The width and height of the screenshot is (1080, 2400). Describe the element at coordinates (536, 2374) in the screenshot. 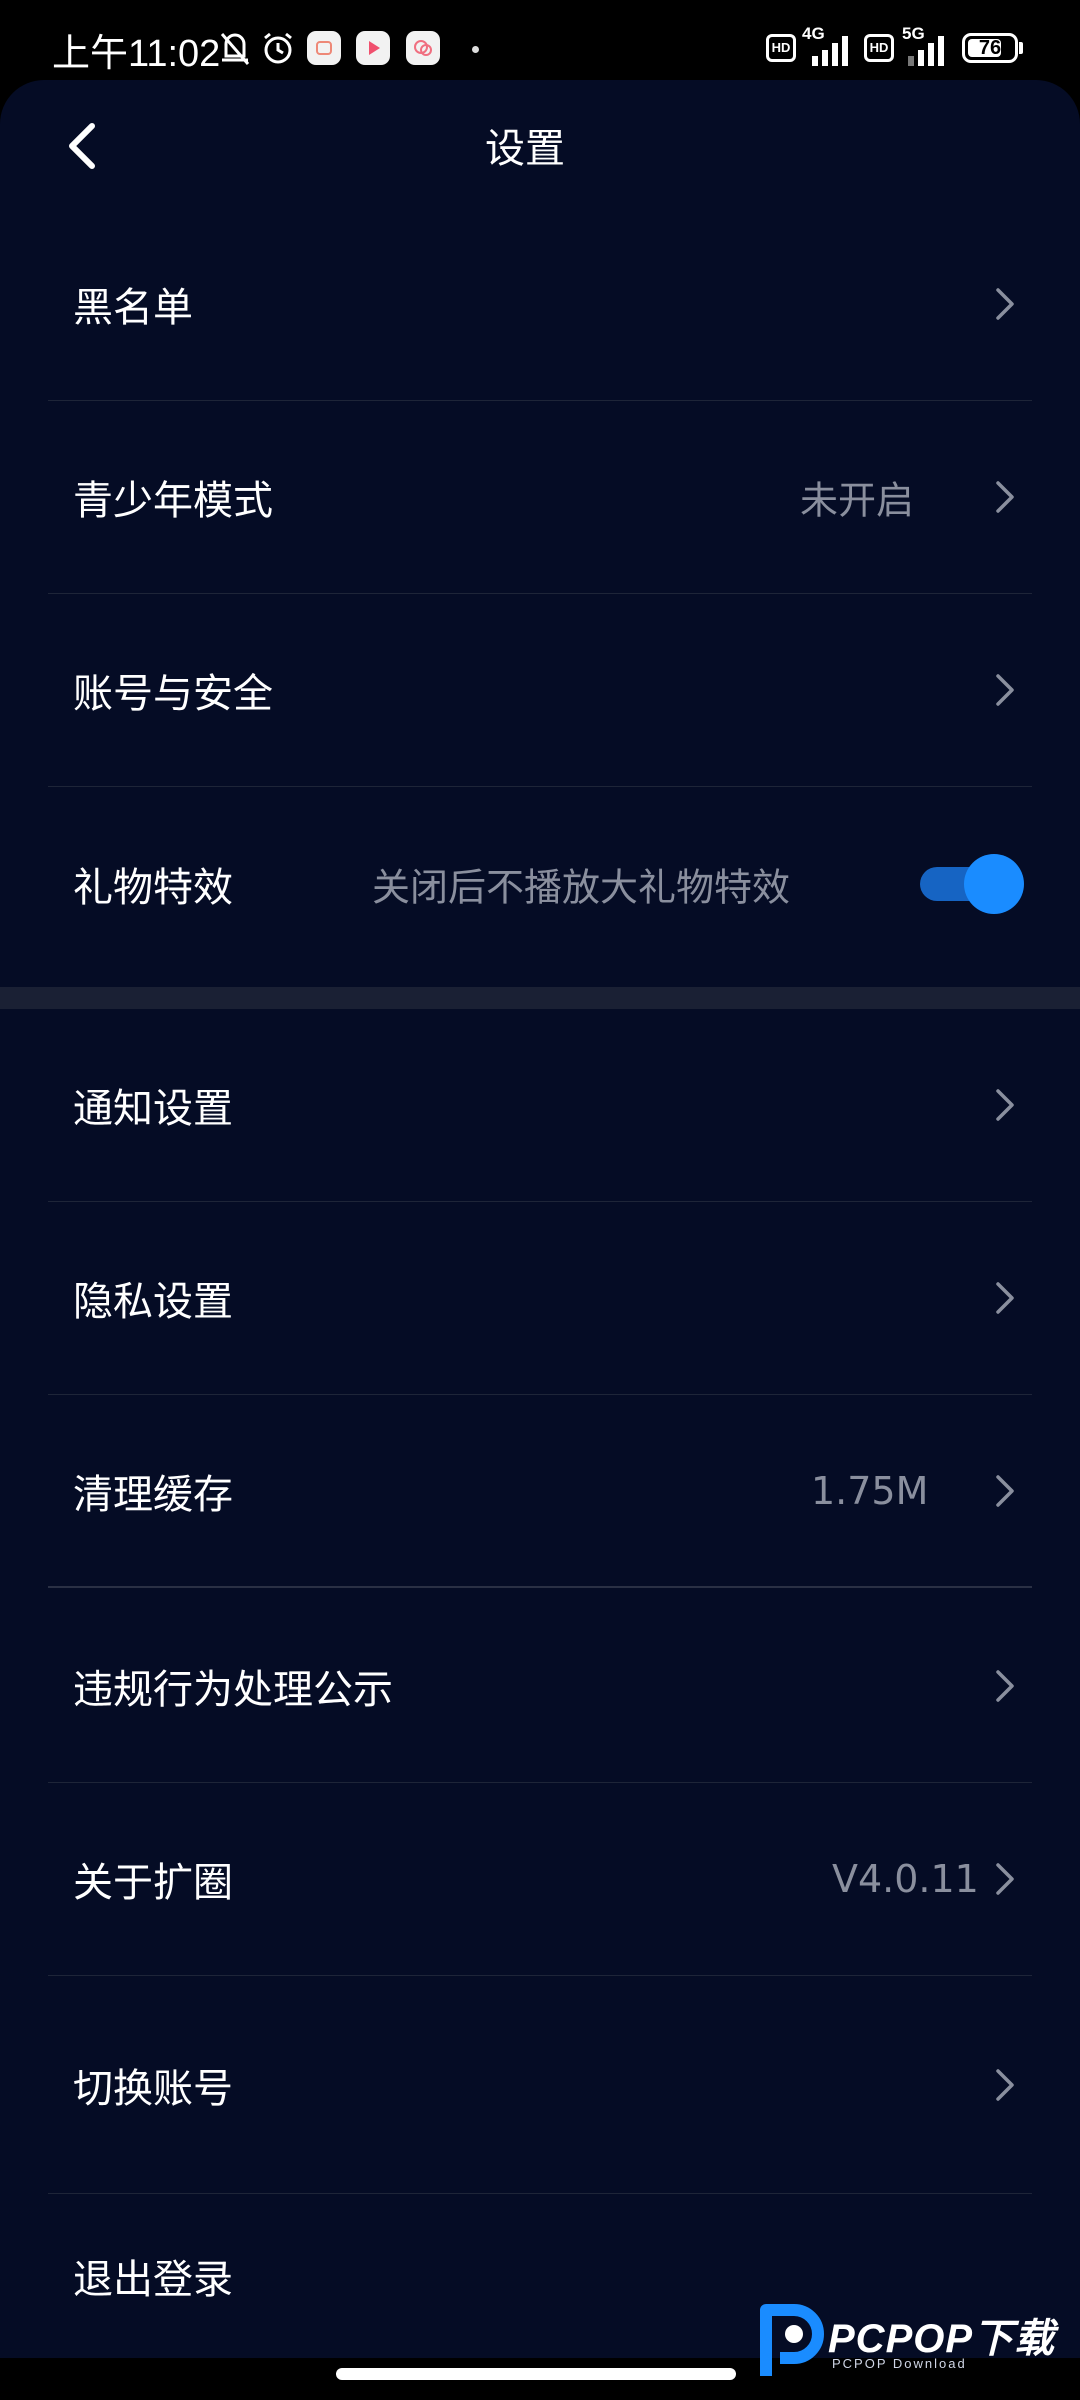

I see `home-indicator` at that location.